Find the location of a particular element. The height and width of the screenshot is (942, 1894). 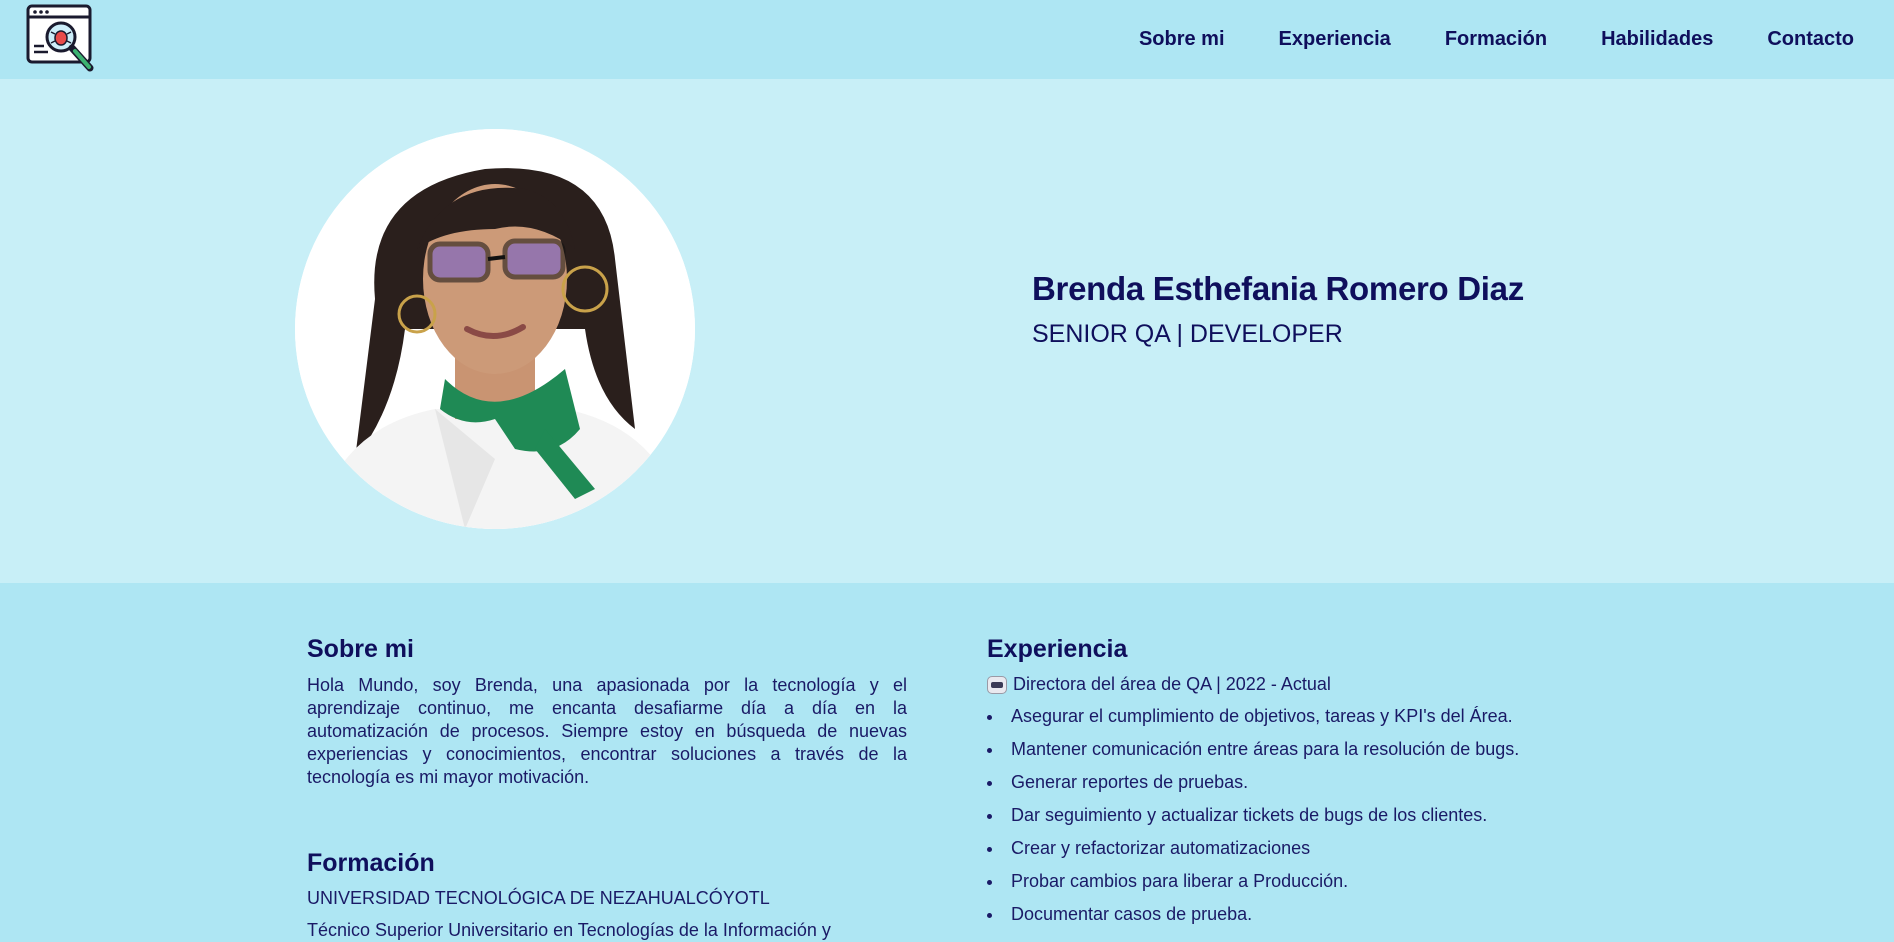

job-title: Directora del área de QA | 2022 - Actual is located at coordinates (1172, 684).